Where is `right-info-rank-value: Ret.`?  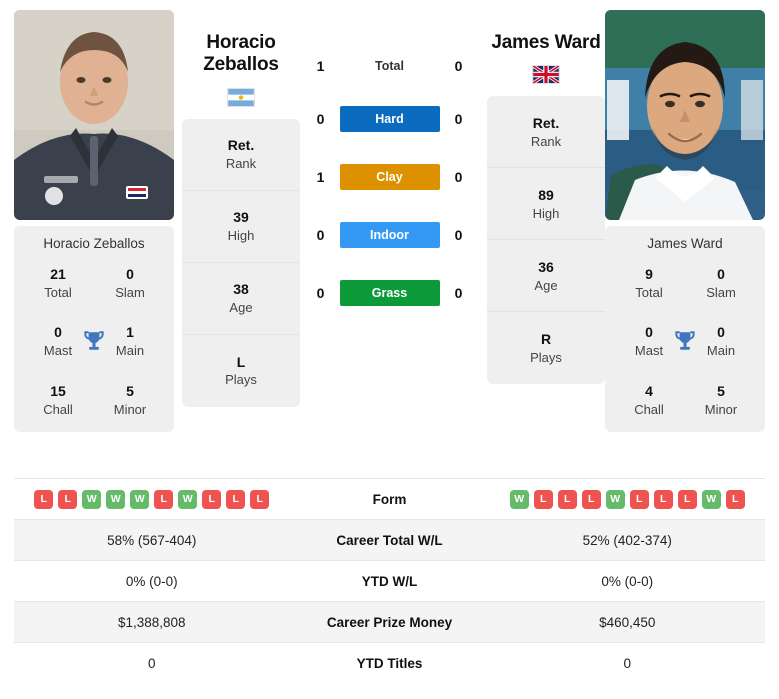 right-info-rank-value: Ret. is located at coordinates (546, 122).